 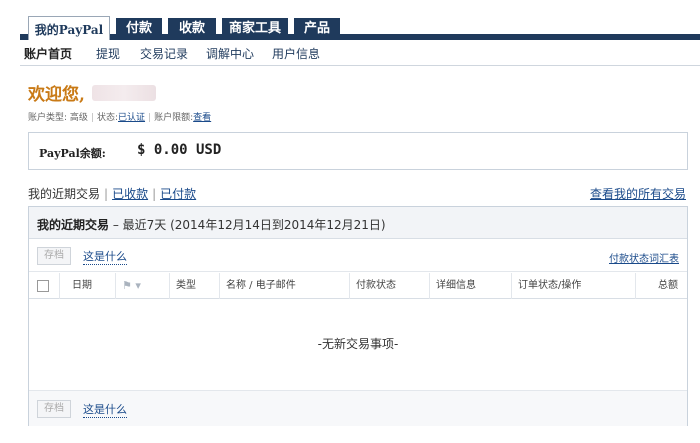 What do you see at coordinates (247, 225) in the screenshot?
I see `panel-date-range: – 最近7天 (2014年12月14日到2014年12月21日)` at bounding box center [247, 225].